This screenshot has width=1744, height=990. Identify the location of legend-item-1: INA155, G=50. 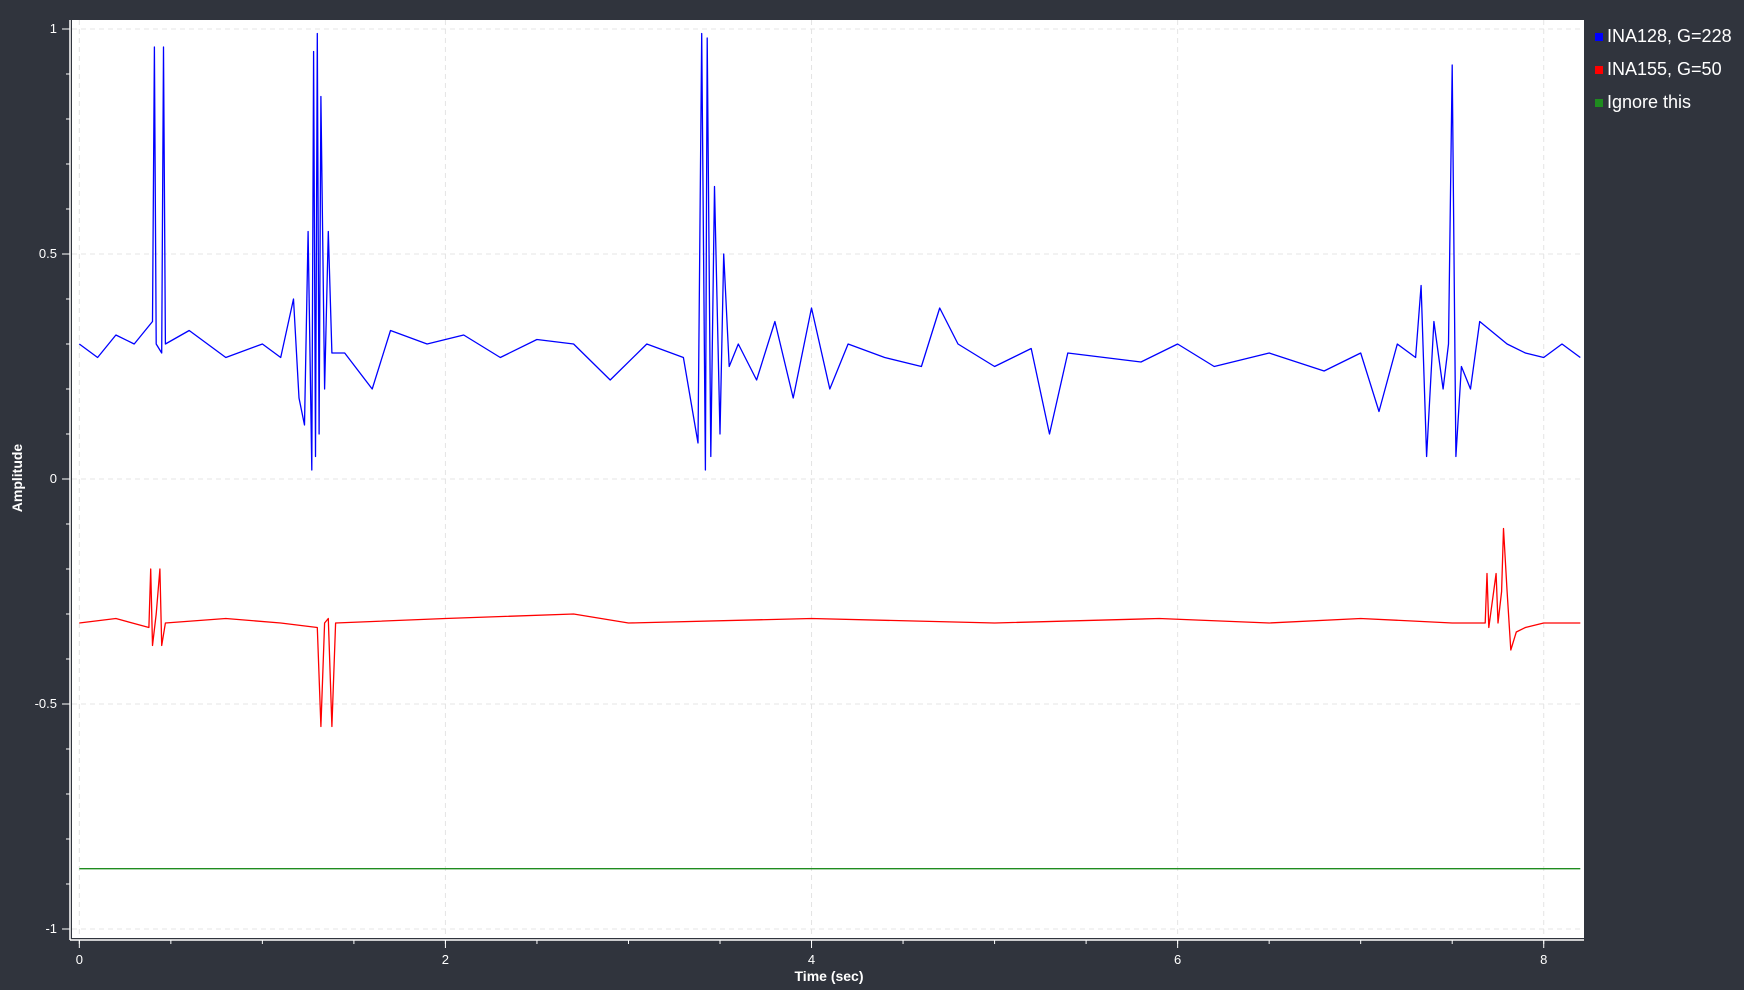
(1663, 69).